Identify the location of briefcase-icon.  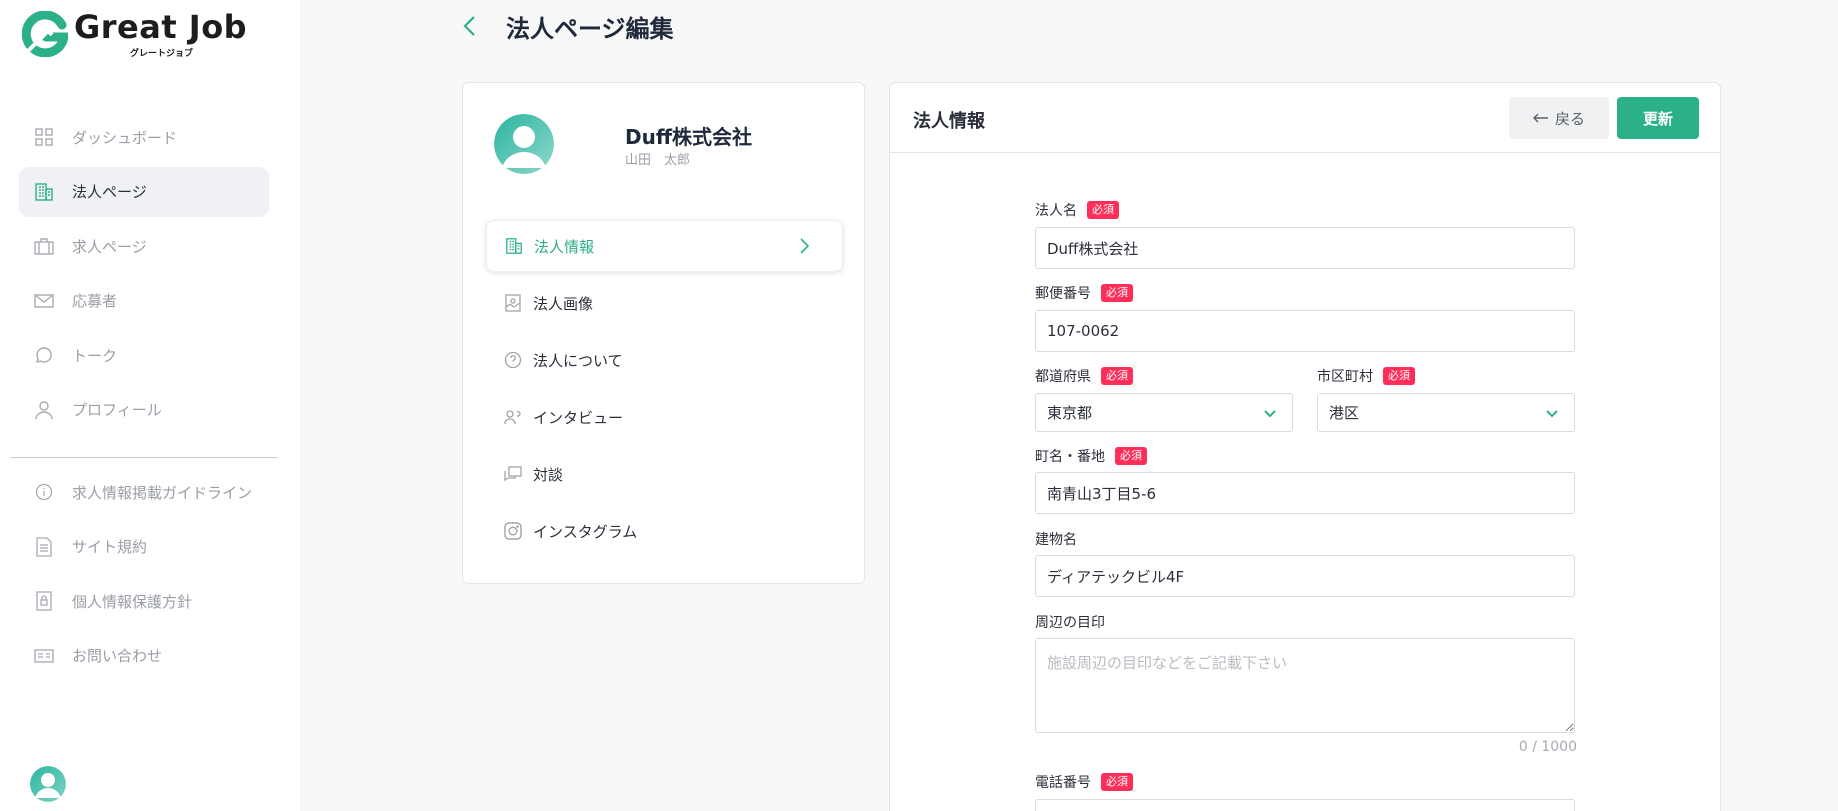
(44, 246).